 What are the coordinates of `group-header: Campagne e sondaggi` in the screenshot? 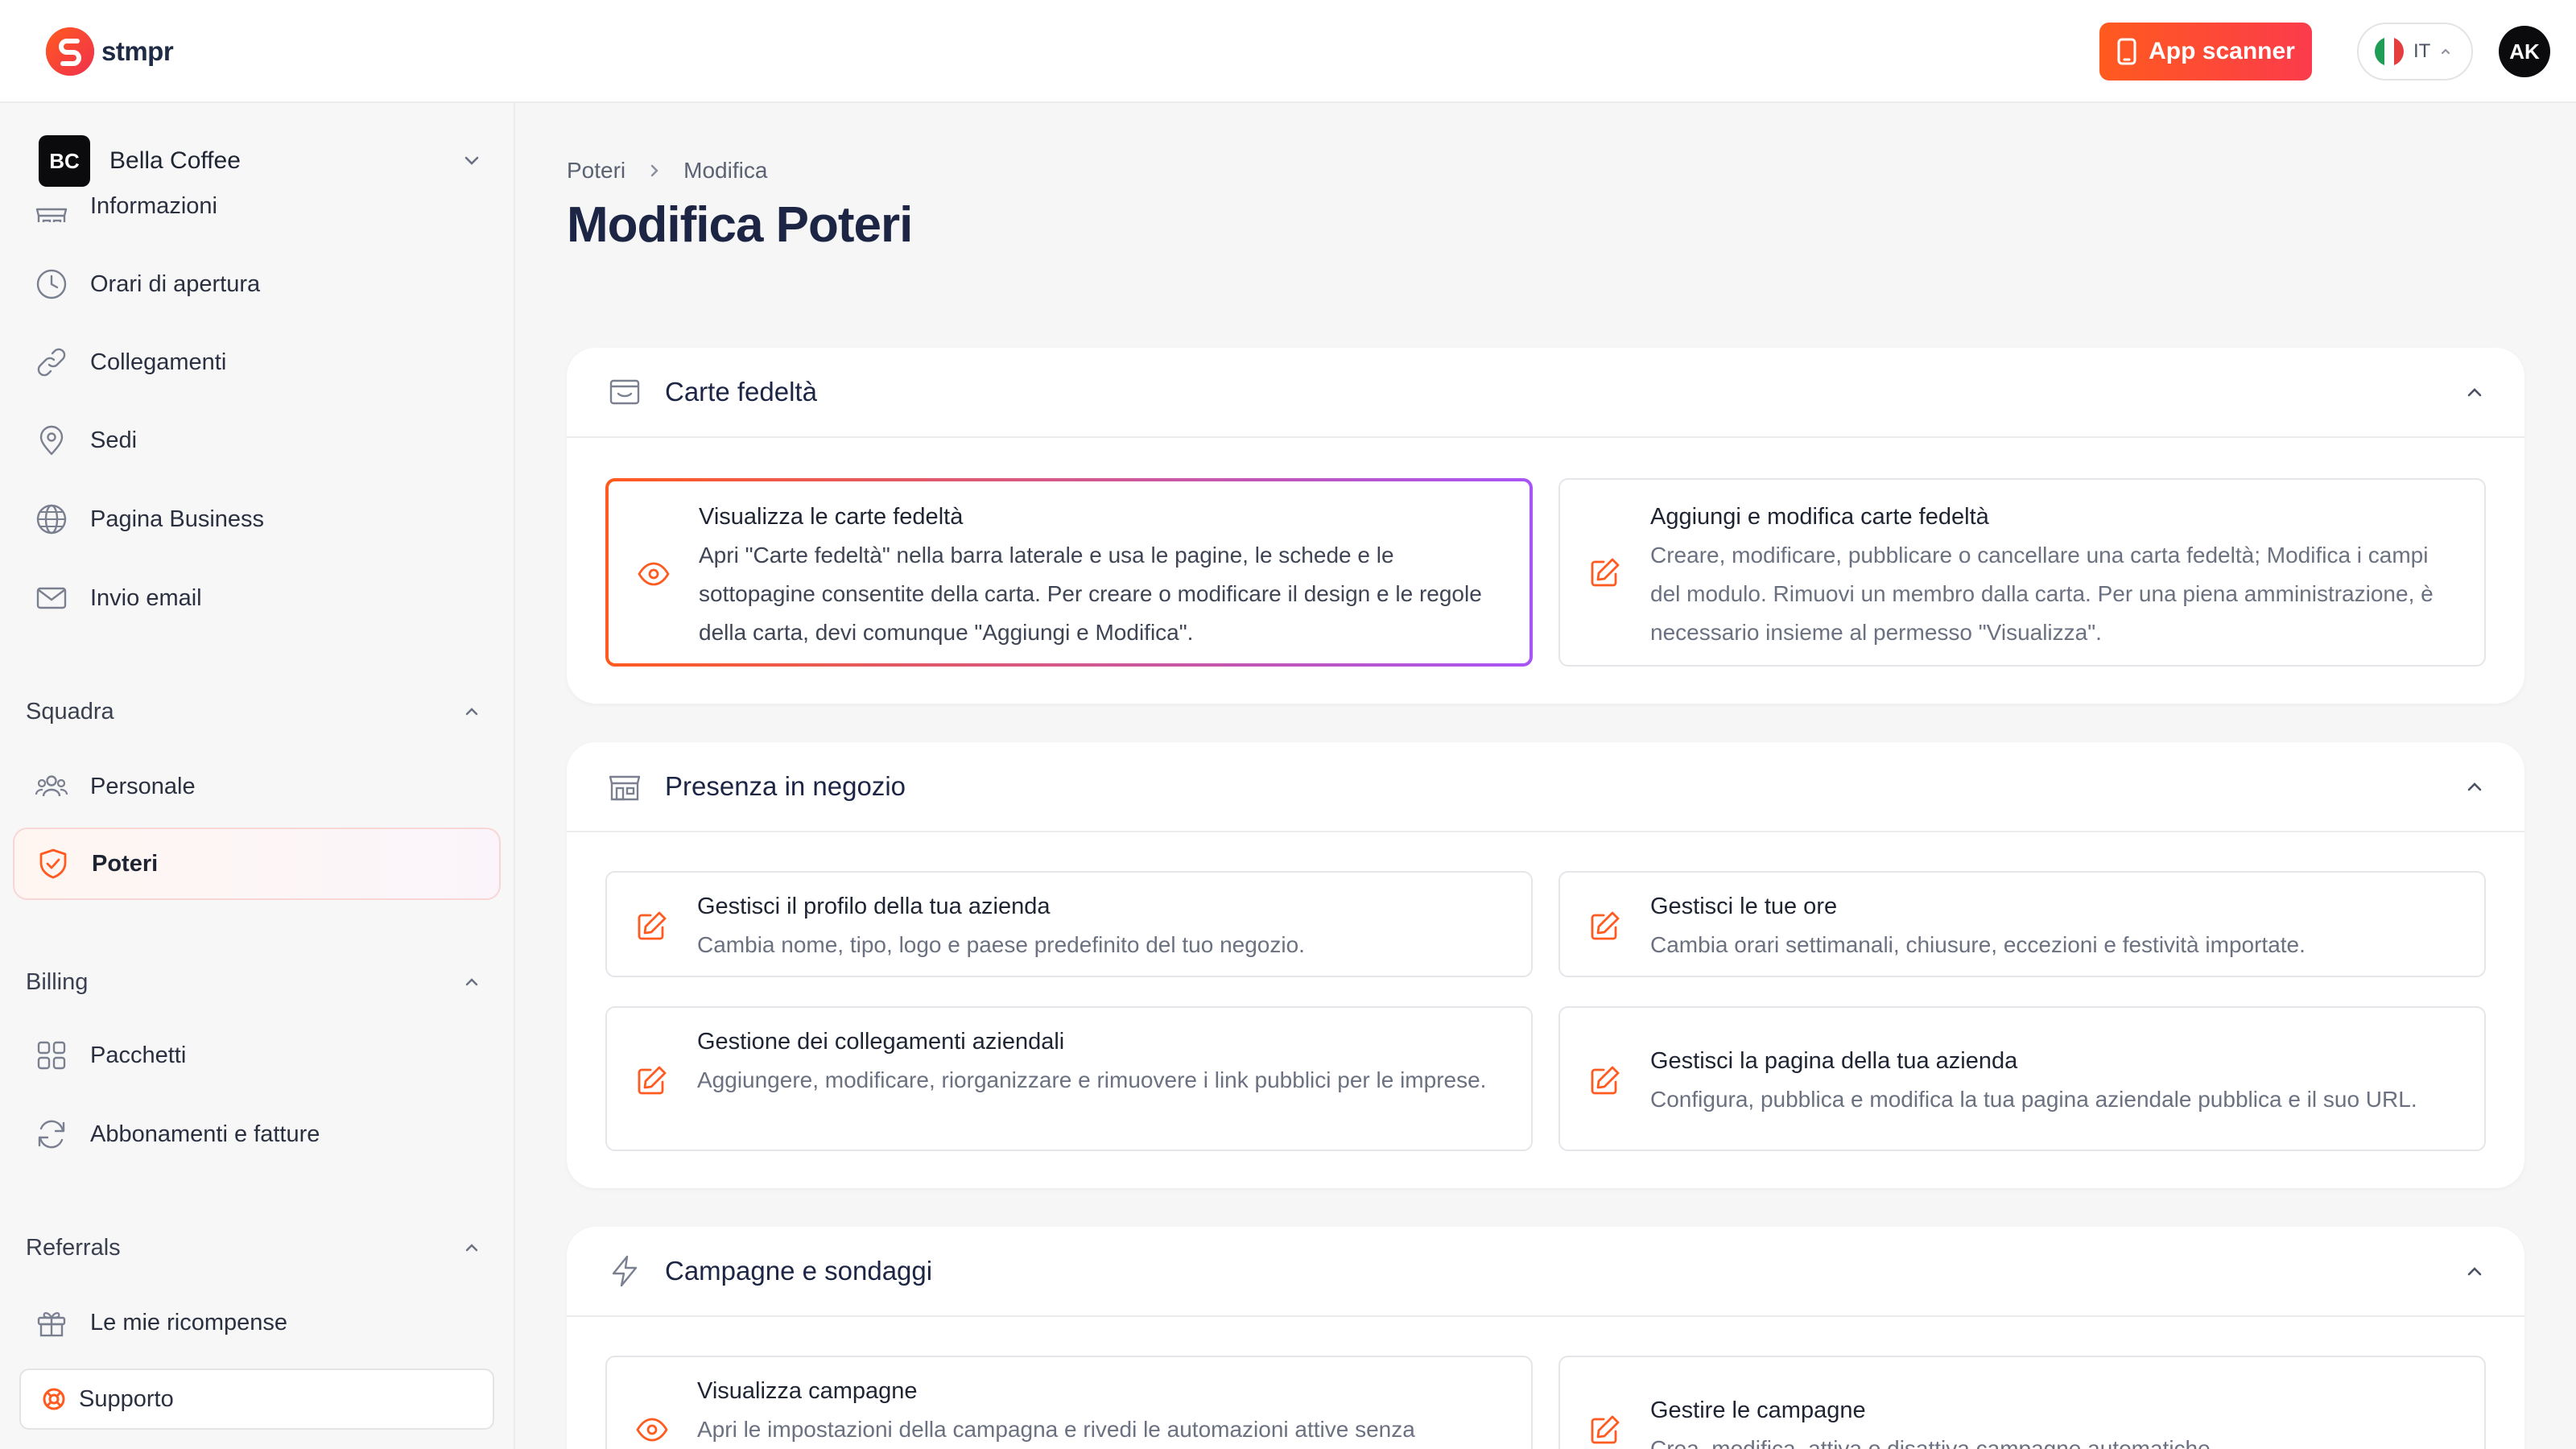 It's located at (1545, 1272).